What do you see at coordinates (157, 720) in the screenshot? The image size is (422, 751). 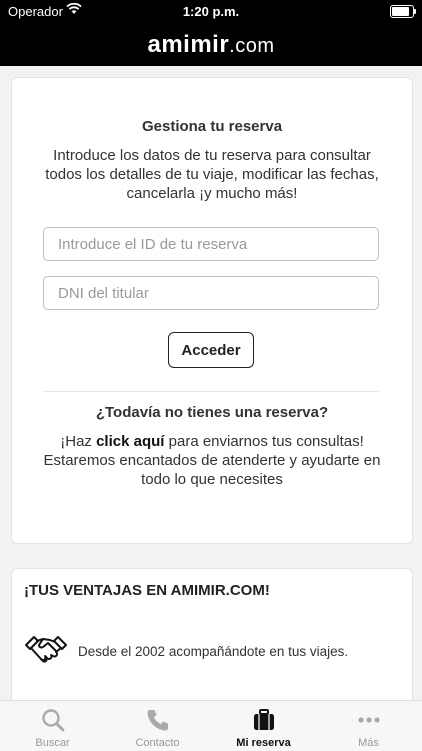 I see `phone-icon` at bounding box center [157, 720].